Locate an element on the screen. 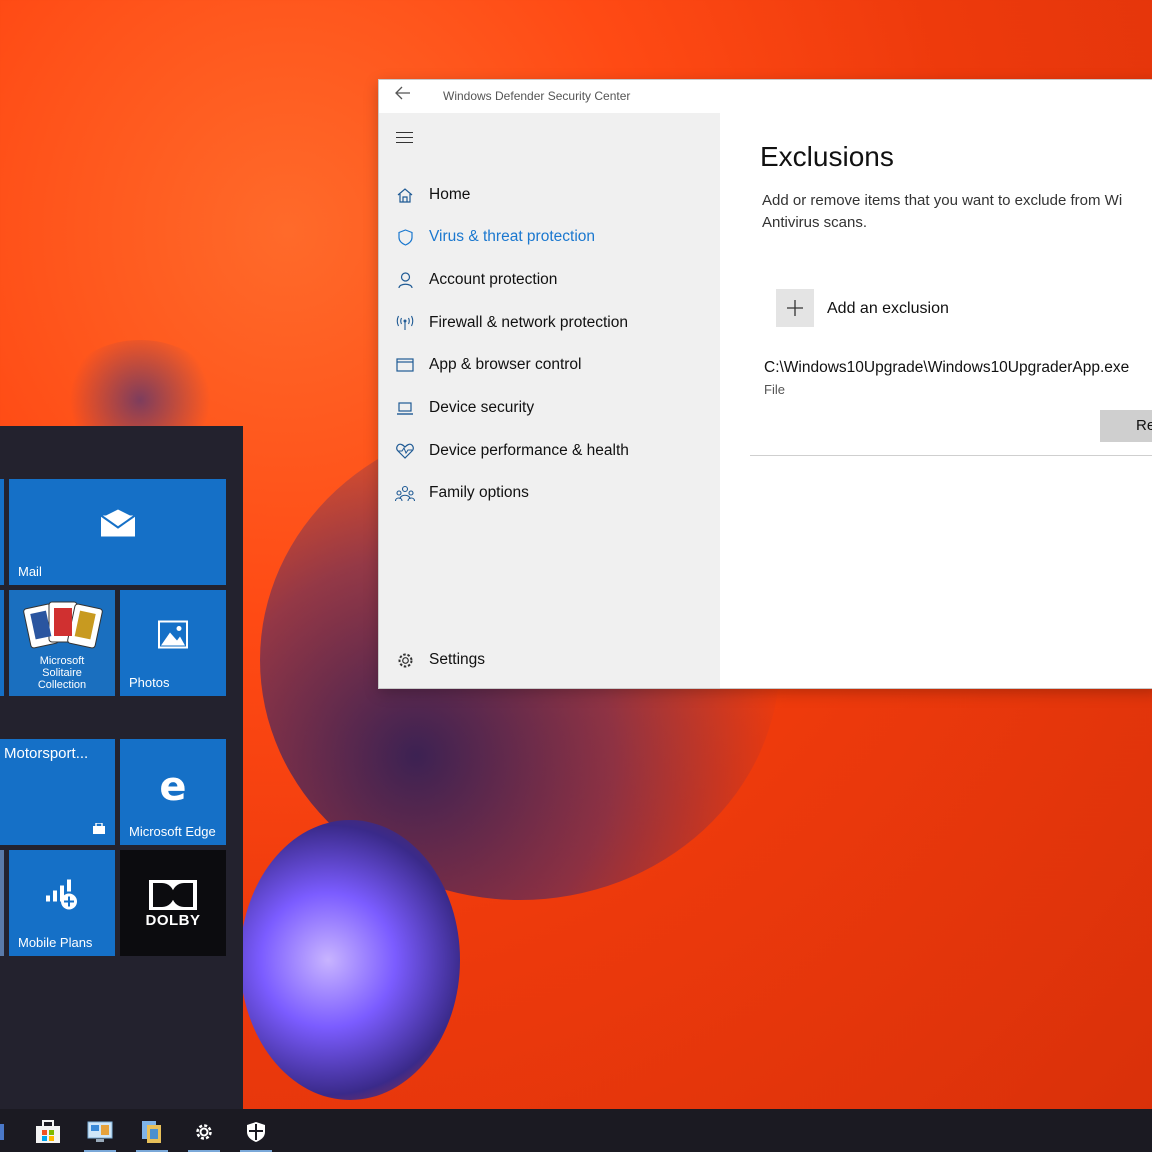 This screenshot has height=1152, width=1152. sidebar-item-label: Virus & threat protection is located at coordinates (512, 236).